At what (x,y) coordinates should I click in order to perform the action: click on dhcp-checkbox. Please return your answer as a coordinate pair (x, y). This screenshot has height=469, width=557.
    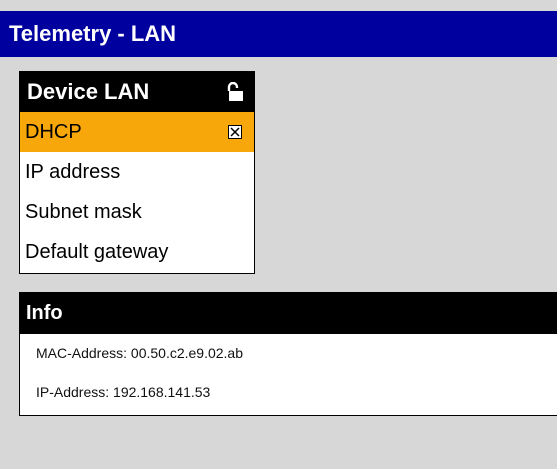
    Looking at the image, I should click on (235, 132).